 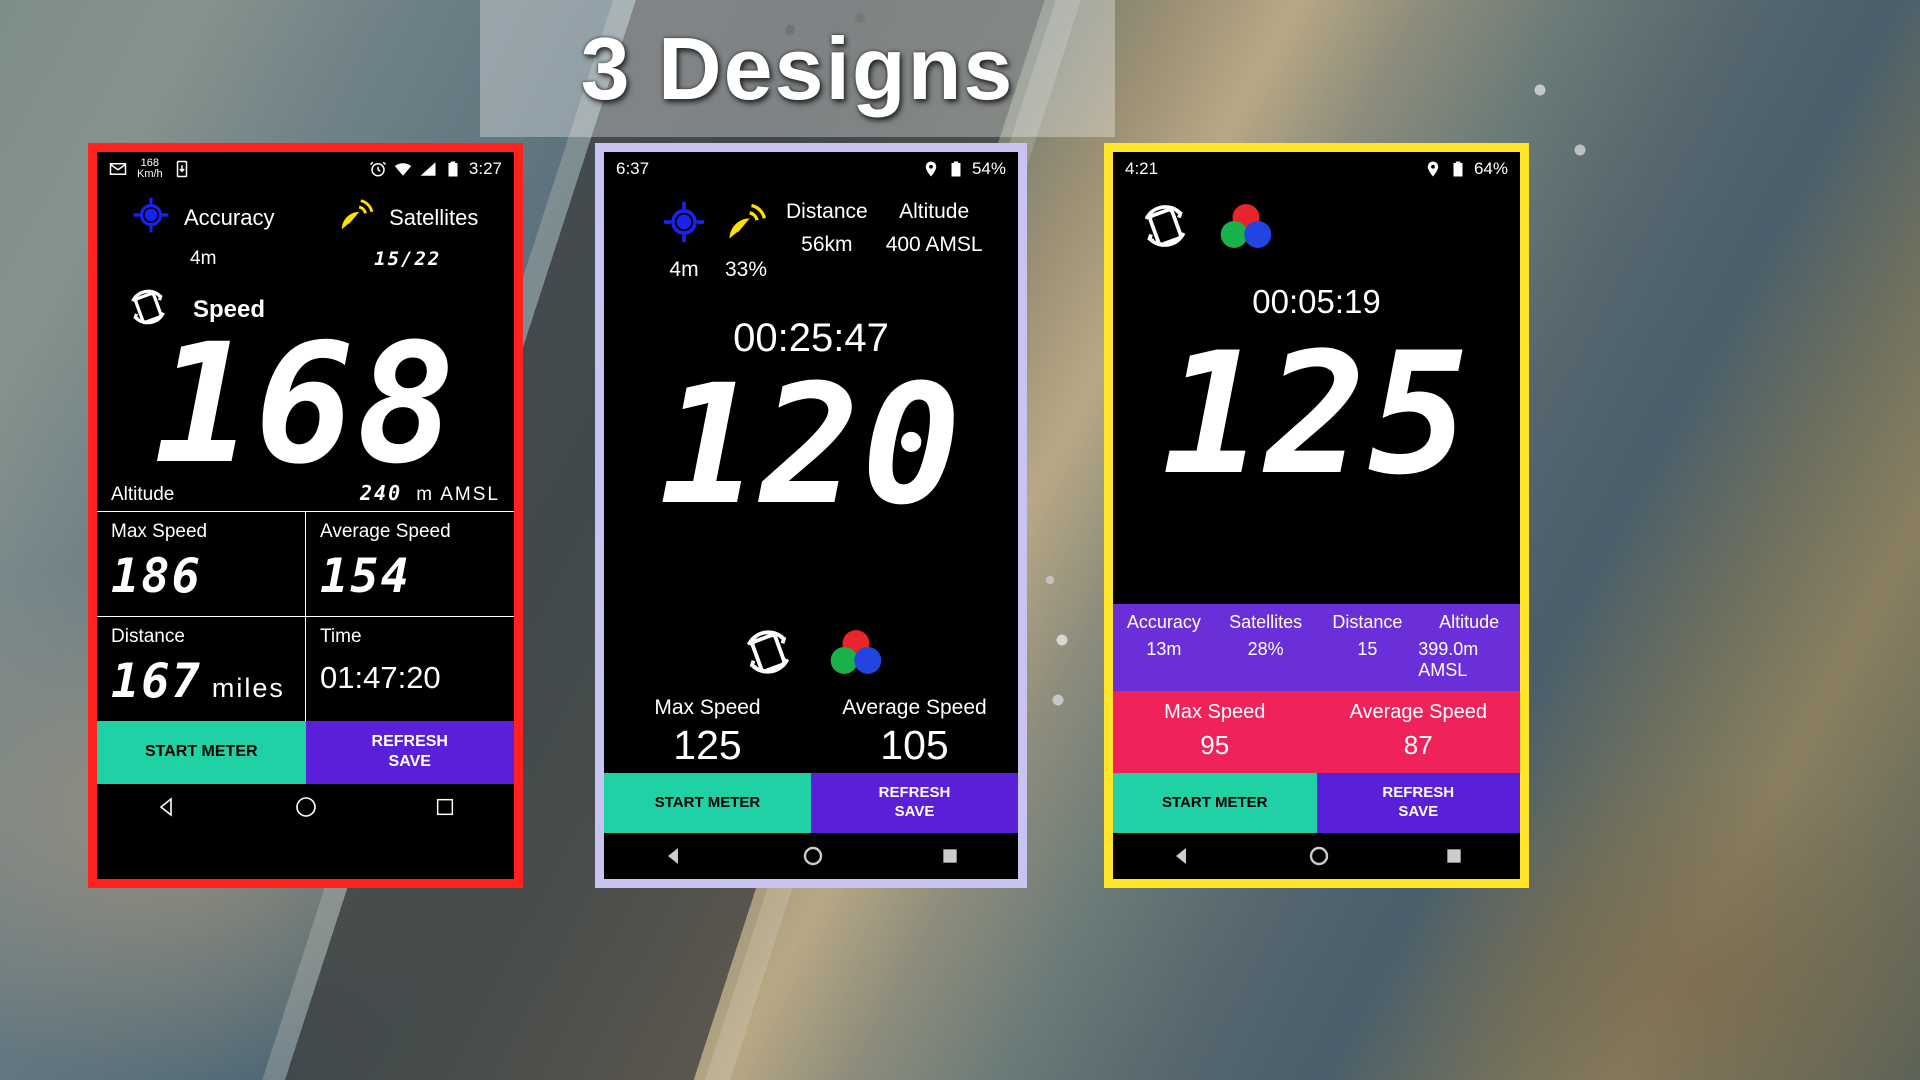 I want to click on phone3-speed-panel: Max Speed 95 Average Speed 87, so click(x=1316, y=732).